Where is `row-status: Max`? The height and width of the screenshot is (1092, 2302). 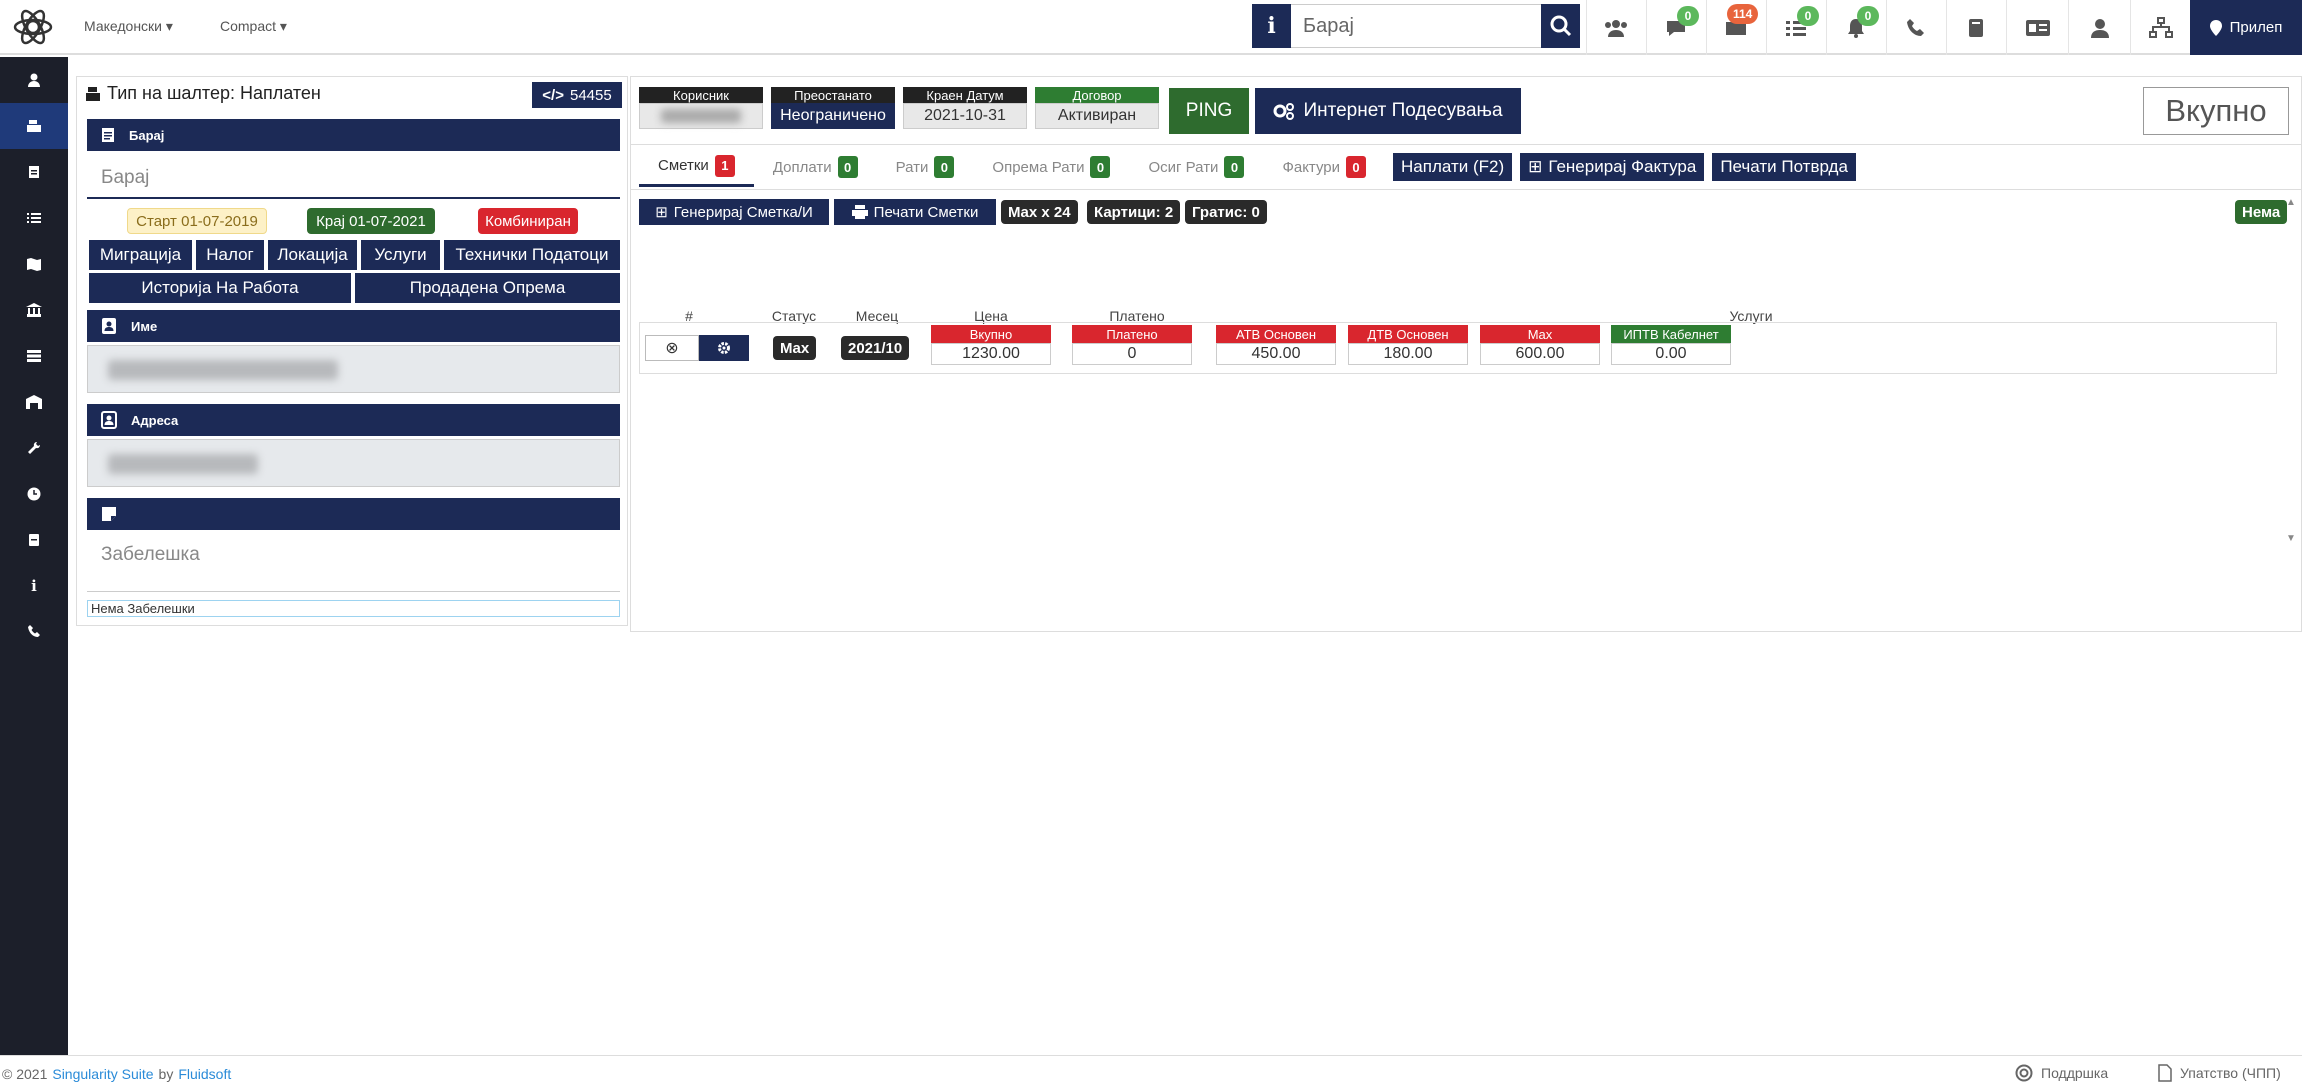 row-status: Max is located at coordinates (795, 348).